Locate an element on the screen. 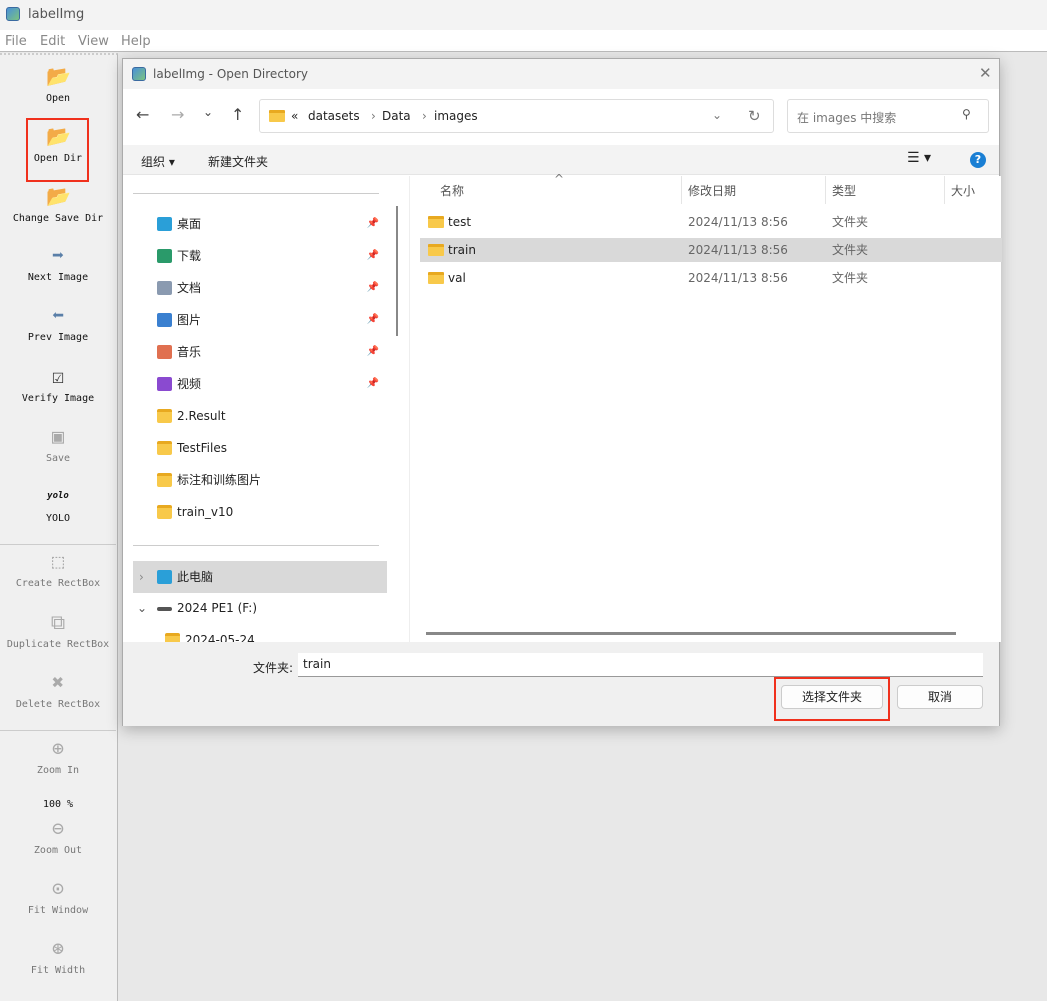 The height and width of the screenshot is (1001, 1047). column-type: 类型 is located at coordinates (844, 190).